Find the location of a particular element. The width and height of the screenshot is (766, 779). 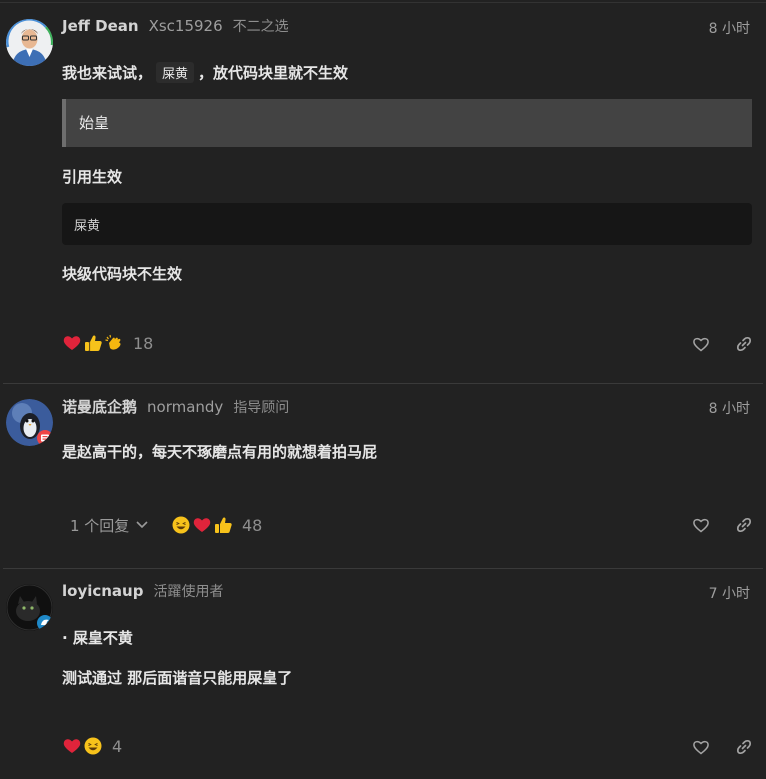

replies-label: 1 个回复 is located at coordinates (100, 525).